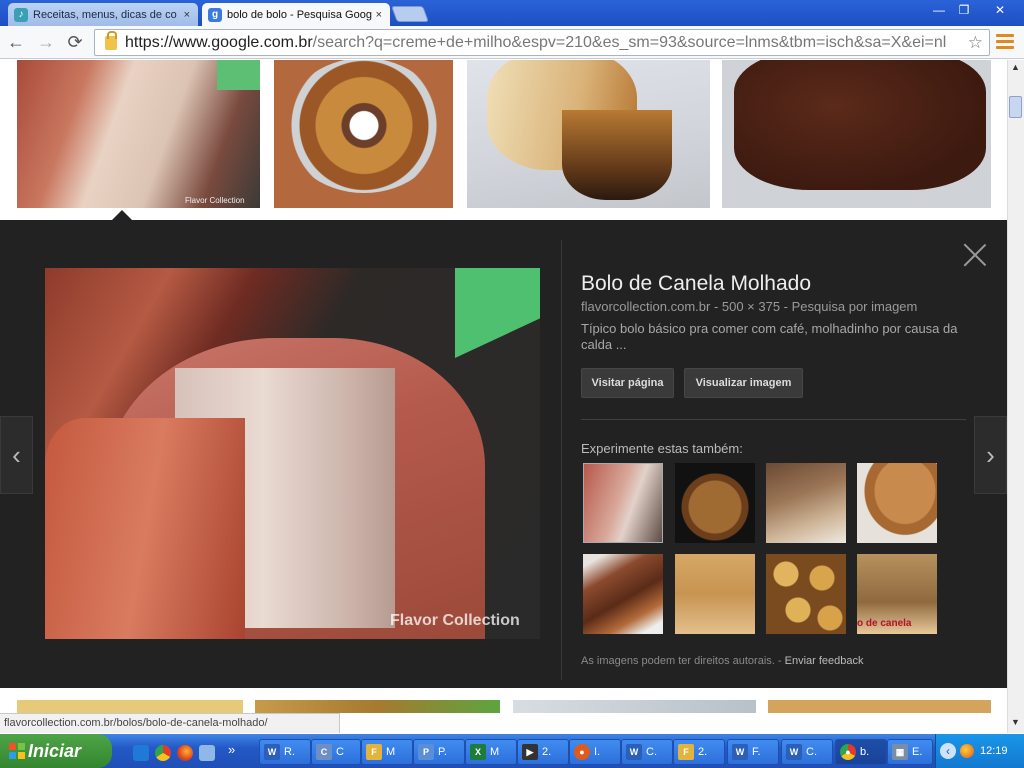 This screenshot has height=768, width=1024. What do you see at coordinates (207, 753) in the screenshot?
I see `show-desktop-icon` at bounding box center [207, 753].